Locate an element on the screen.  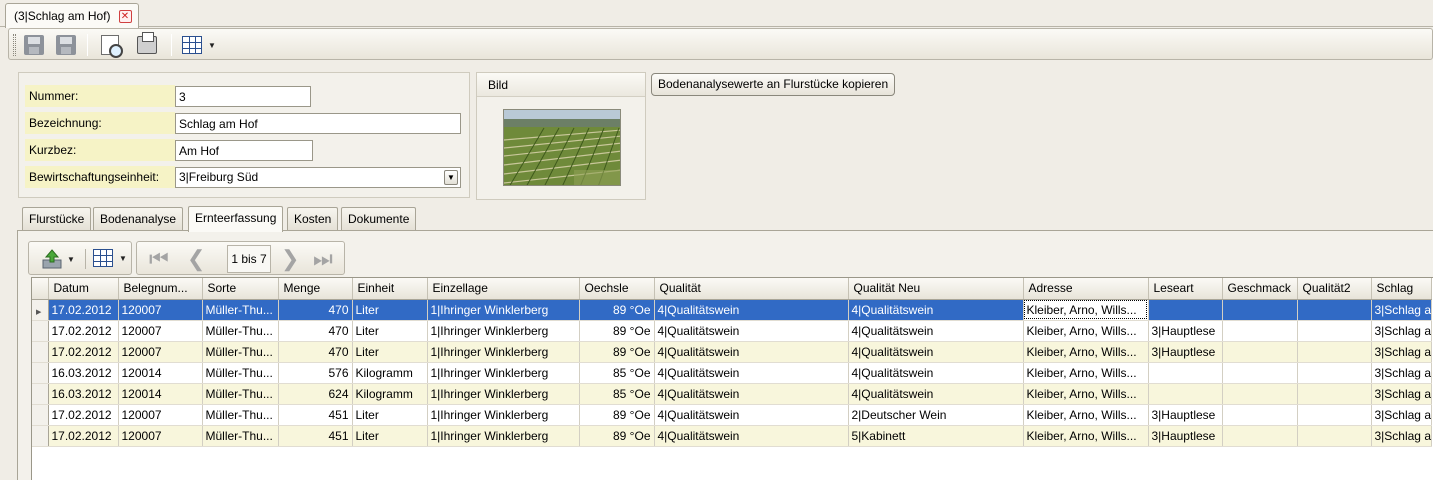
column-header: Qualität is located at coordinates (751, 289).